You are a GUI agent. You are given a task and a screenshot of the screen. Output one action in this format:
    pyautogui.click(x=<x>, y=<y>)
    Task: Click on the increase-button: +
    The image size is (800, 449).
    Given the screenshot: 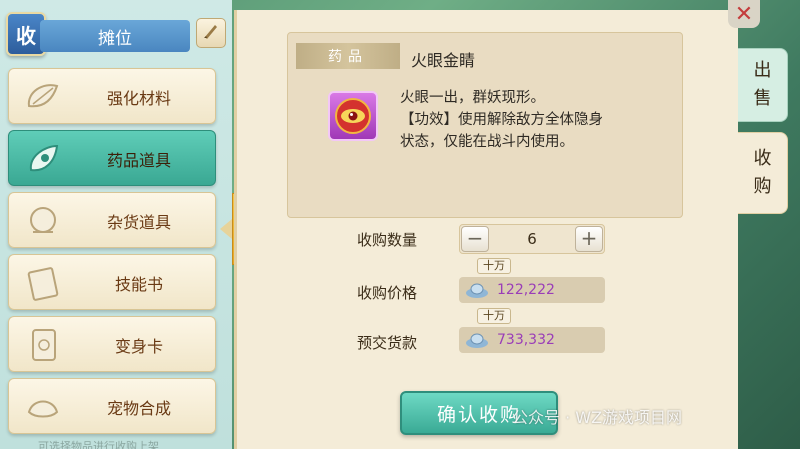 What is the action you would take?
    pyautogui.click(x=589, y=239)
    